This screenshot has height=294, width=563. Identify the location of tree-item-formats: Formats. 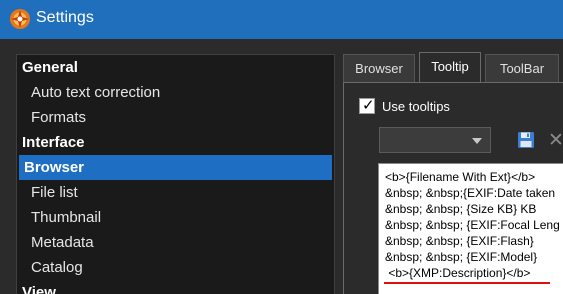
(175, 117).